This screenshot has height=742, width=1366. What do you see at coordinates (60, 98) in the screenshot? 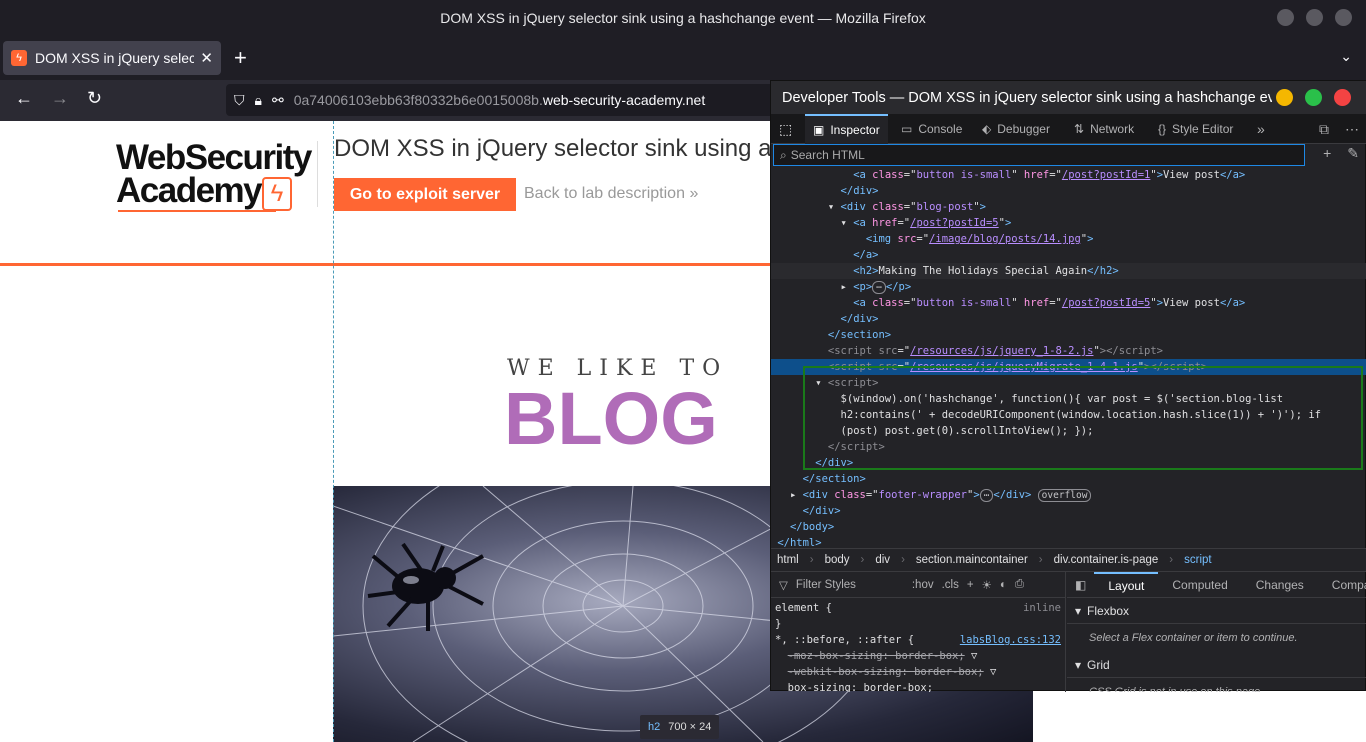
I see `forward-arrow-icon: →` at bounding box center [60, 98].